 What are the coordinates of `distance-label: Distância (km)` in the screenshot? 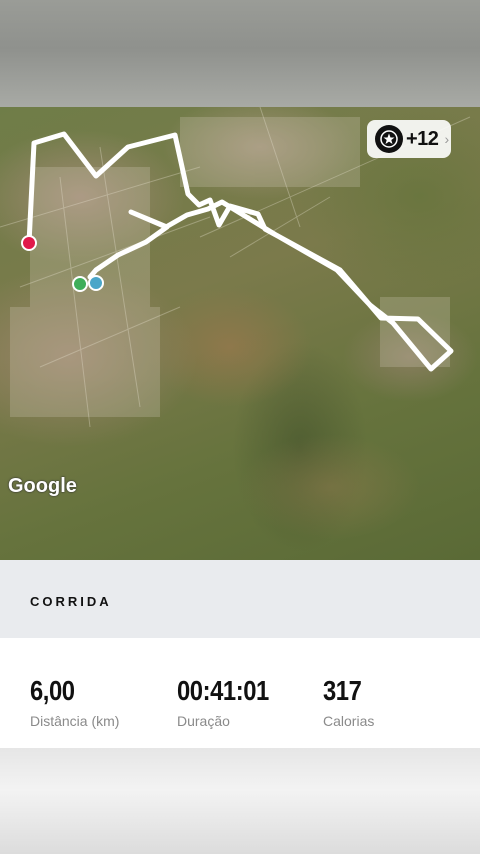 It's located at (75, 721).